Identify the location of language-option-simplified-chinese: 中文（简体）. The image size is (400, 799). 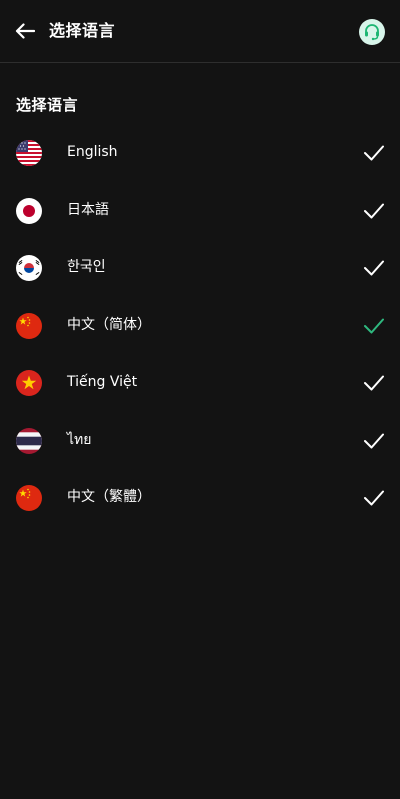
(200, 326).